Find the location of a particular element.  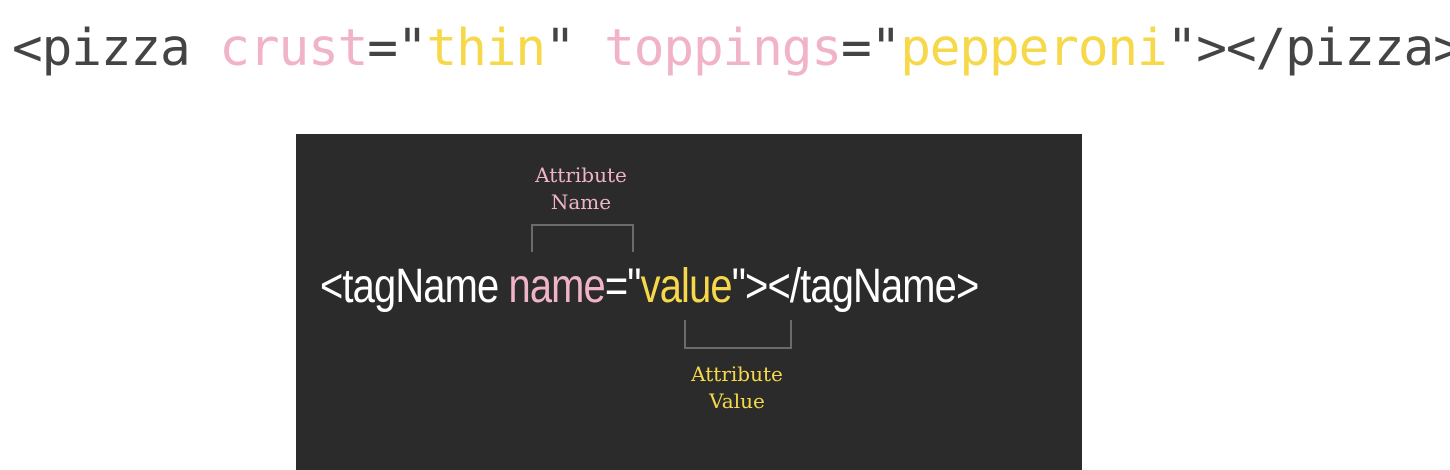

syntax-attr-name: name is located at coordinates (557, 286).